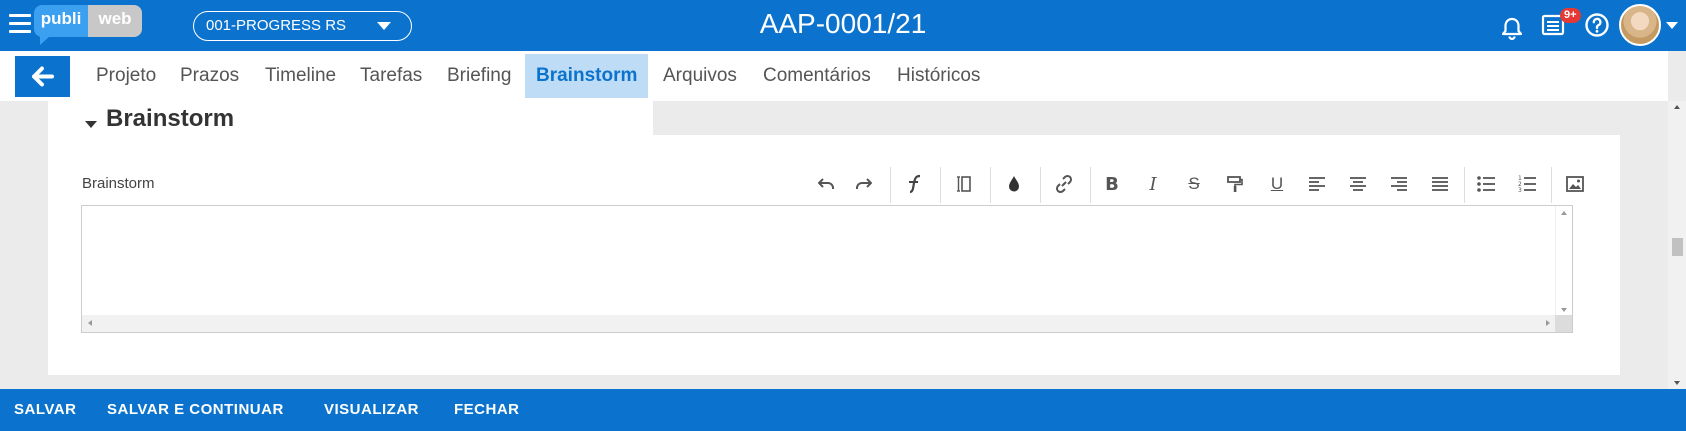 The height and width of the screenshot is (431, 1686). What do you see at coordinates (1564, 310) in the screenshot?
I see `scroll-down-arrow-icon` at bounding box center [1564, 310].